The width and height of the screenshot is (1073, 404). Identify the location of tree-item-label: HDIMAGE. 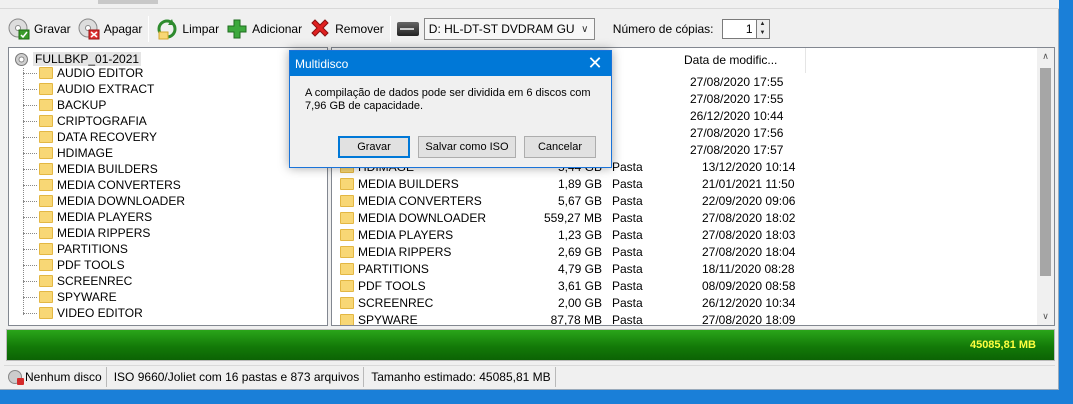
(85, 153).